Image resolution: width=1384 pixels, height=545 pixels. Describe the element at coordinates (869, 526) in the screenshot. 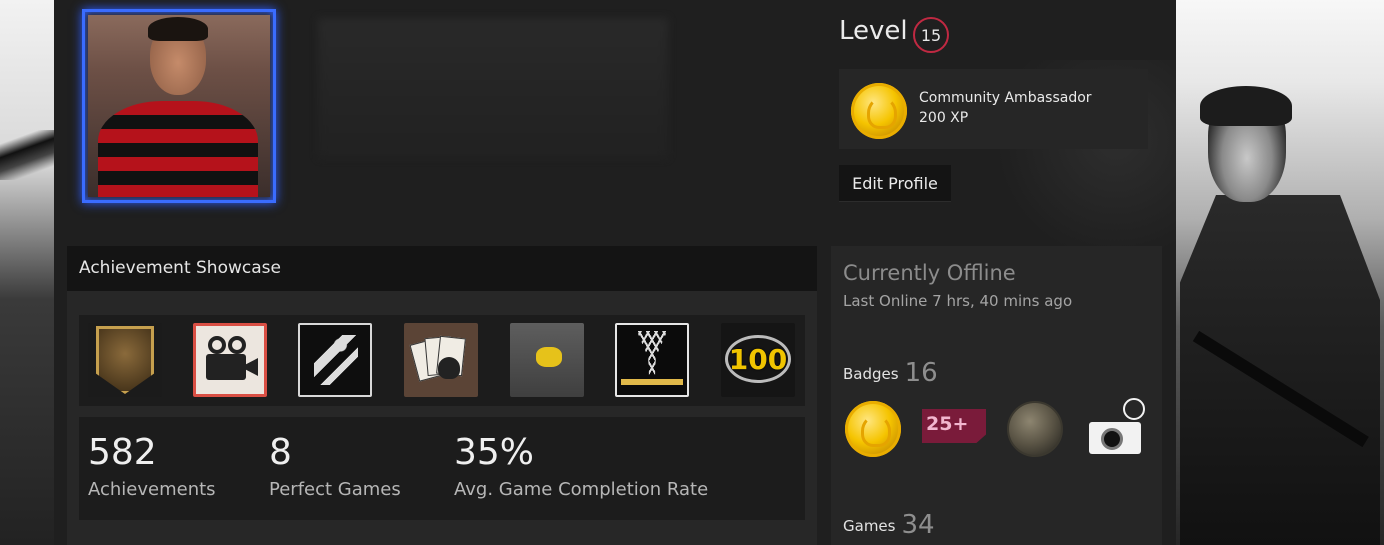

I see `games-label: Games` at that location.